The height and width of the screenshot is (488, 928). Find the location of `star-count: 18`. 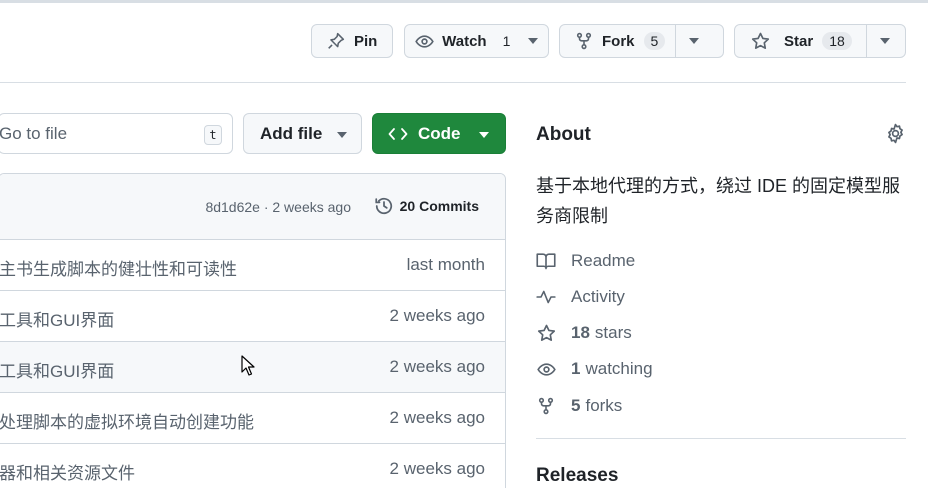

star-count: 18 is located at coordinates (837, 41).